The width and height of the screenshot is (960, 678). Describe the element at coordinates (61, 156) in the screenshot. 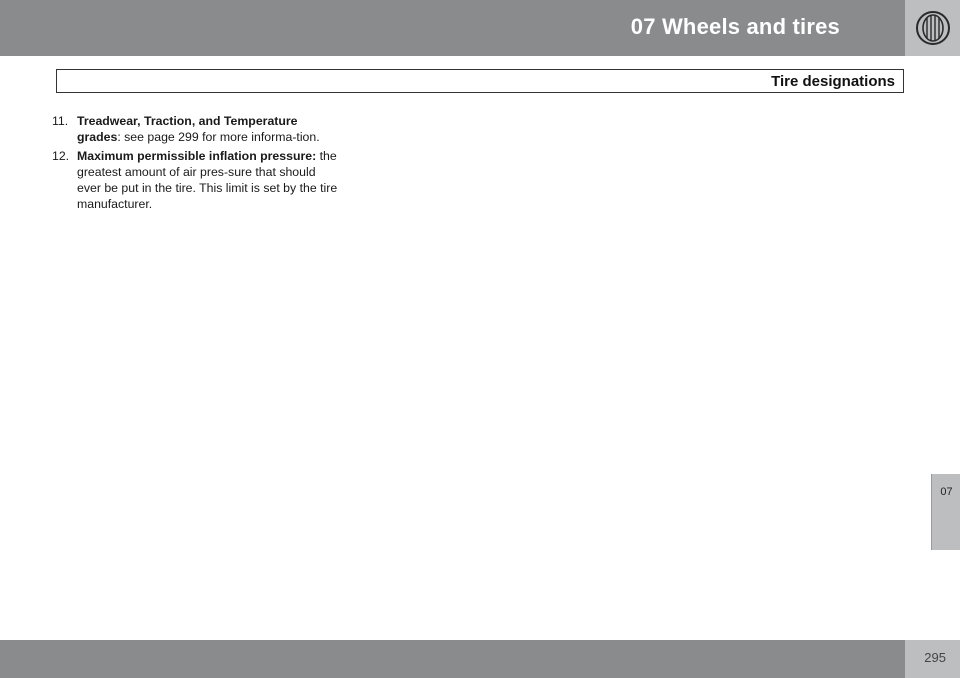

I see `item-number: 12.` at that location.